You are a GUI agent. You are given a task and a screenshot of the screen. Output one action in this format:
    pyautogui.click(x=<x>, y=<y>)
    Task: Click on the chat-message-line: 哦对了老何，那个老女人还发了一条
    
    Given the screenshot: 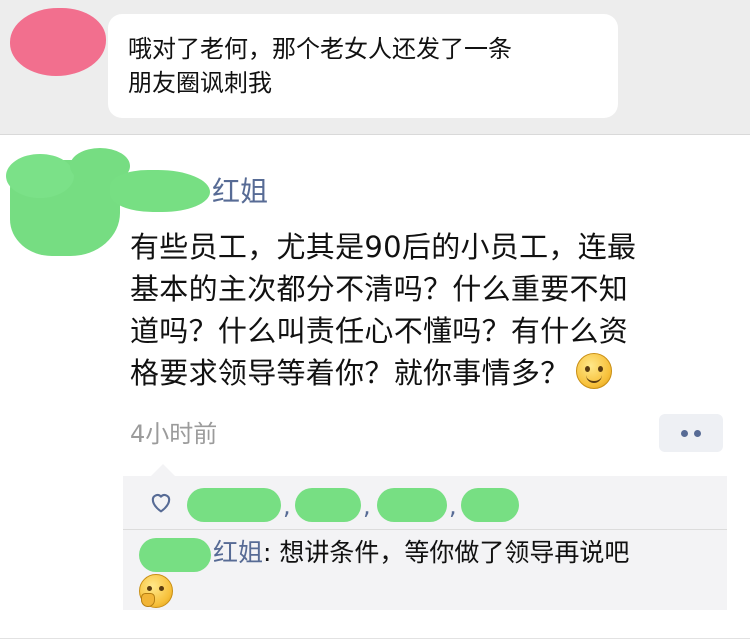 What is the action you would take?
    pyautogui.click(x=320, y=49)
    